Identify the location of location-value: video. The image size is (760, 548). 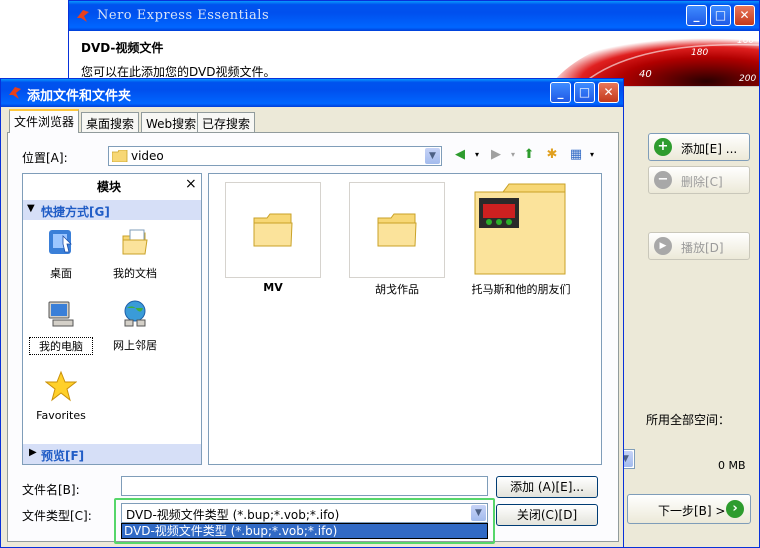
(147, 156).